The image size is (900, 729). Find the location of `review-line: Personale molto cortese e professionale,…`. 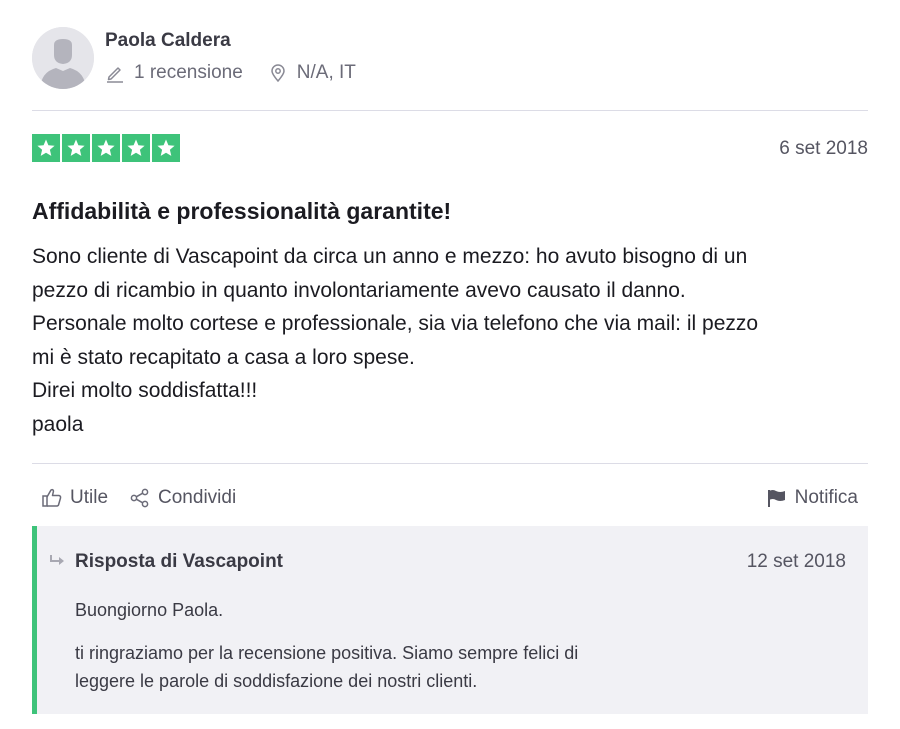

review-line: Personale molto cortese e professionale,… is located at coordinates (395, 323).